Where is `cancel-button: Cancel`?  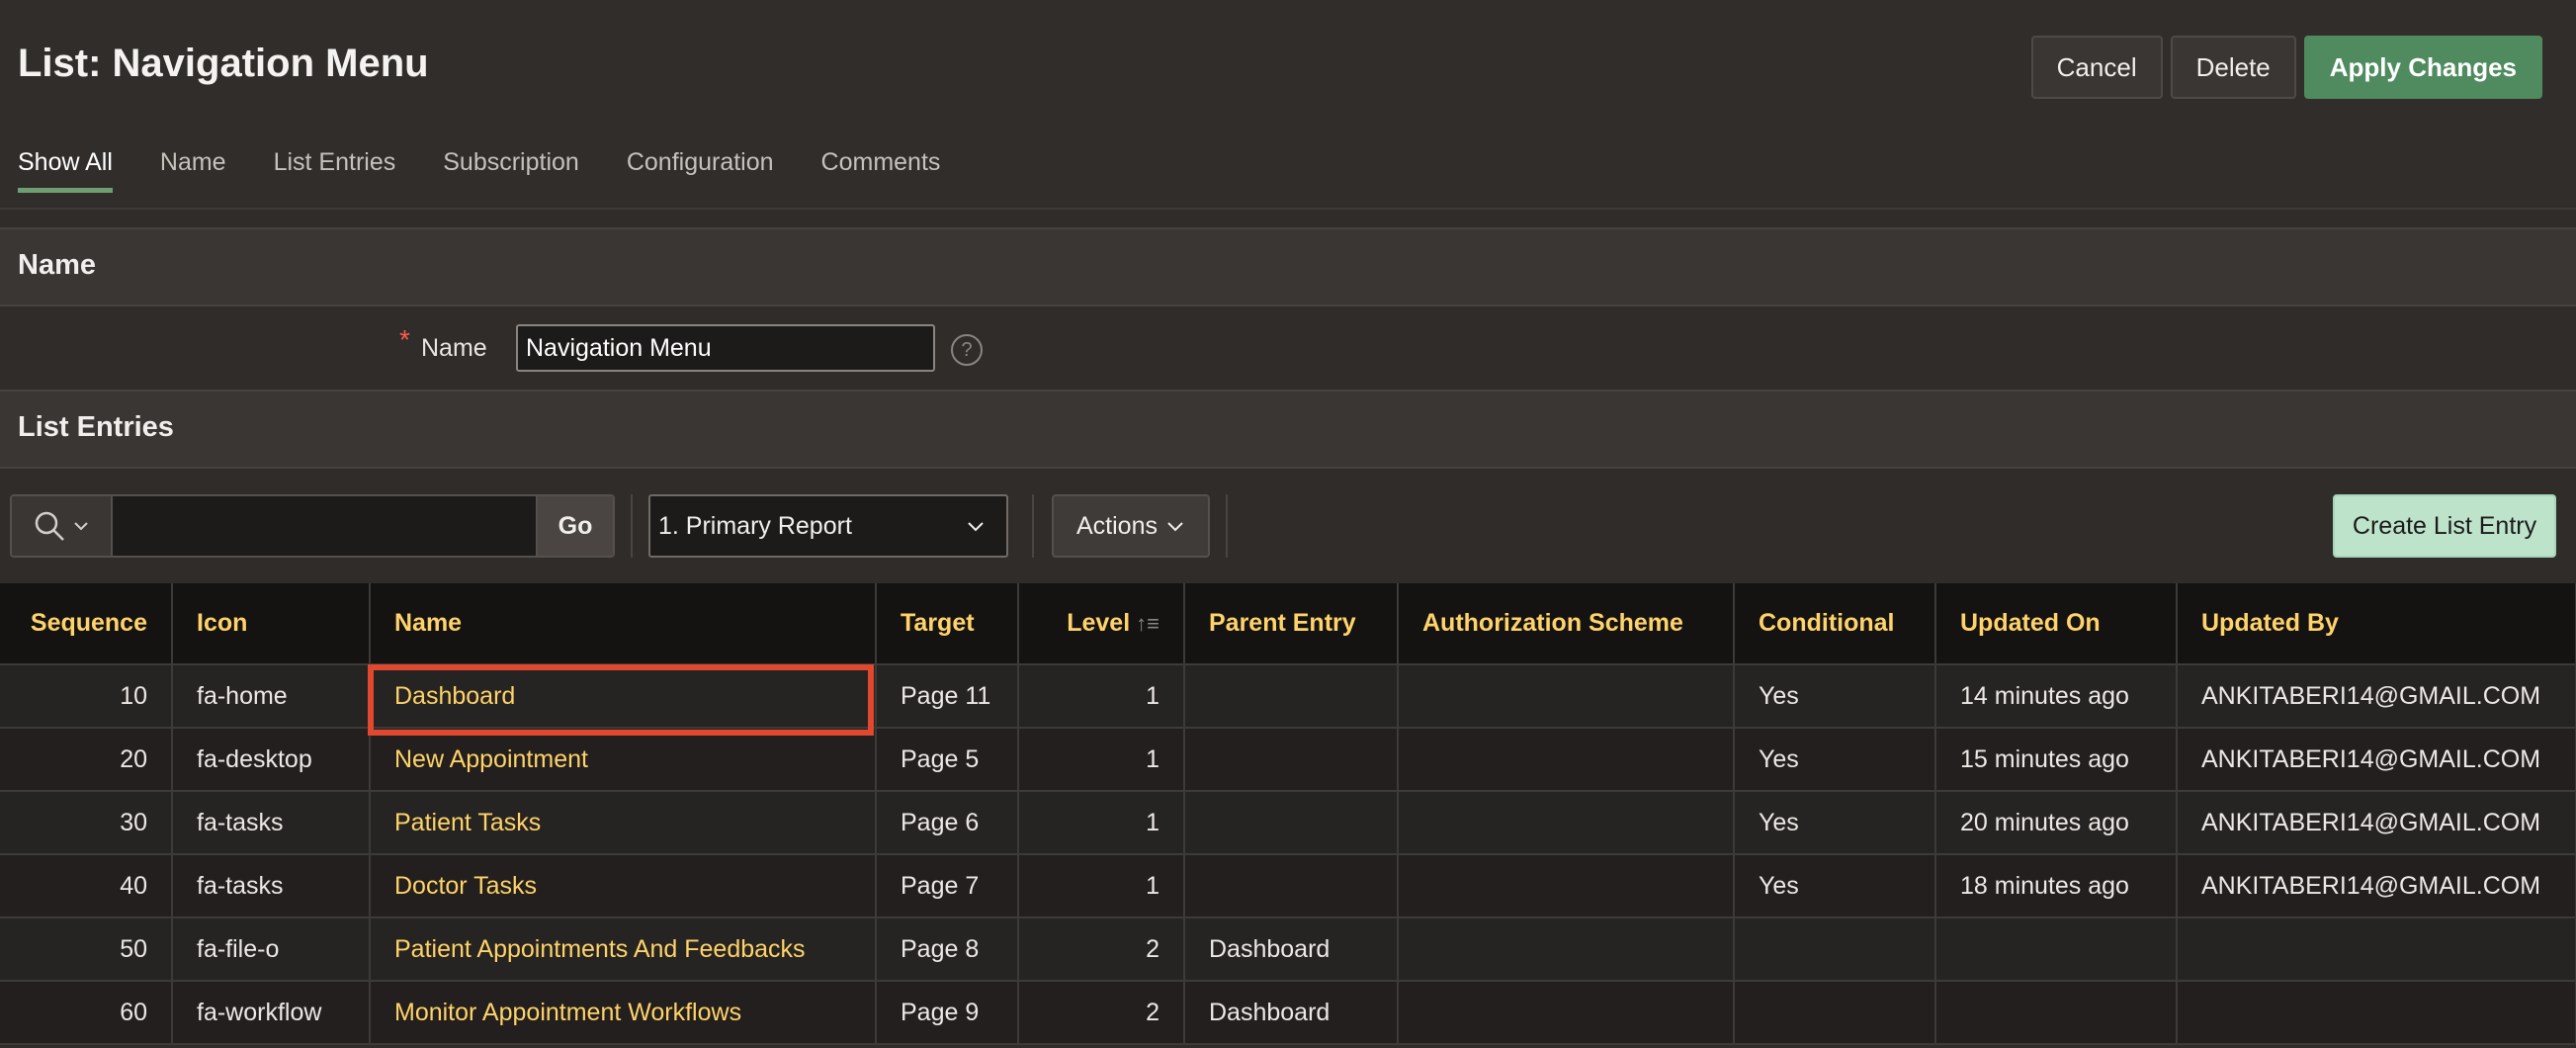
cancel-button: Cancel is located at coordinates (2096, 67).